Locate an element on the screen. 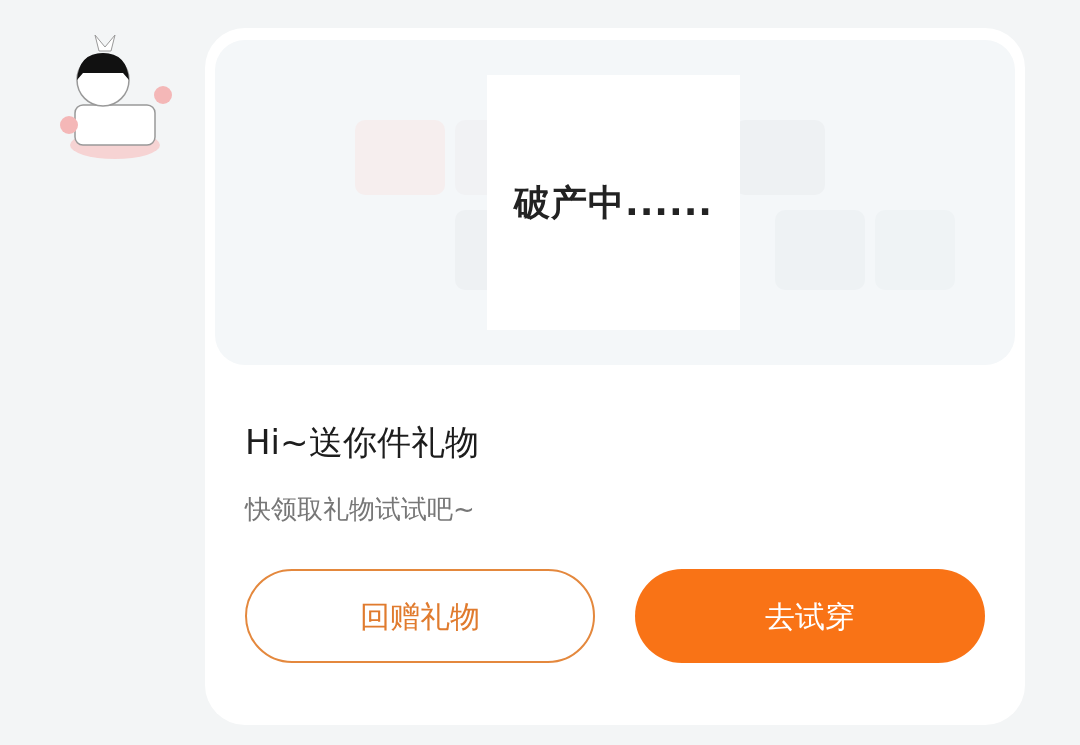 This screenshot has width=1080, height=745. message-subtitle: 快领取礼物试试吧~ is located at coordinates (360, 509).